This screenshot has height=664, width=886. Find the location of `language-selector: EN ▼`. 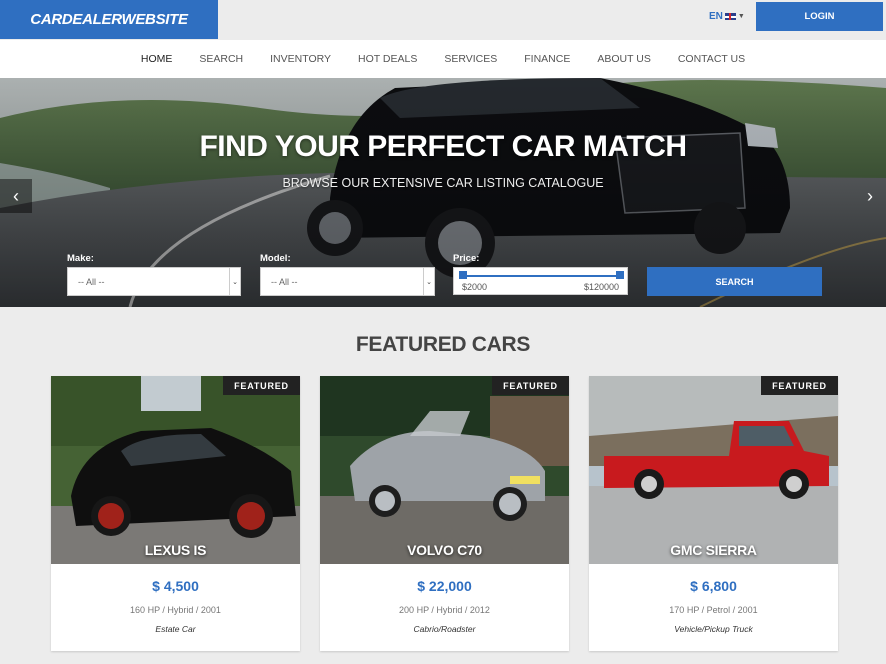

language-selector: EN ▼ is located at coordinates (727, 16).